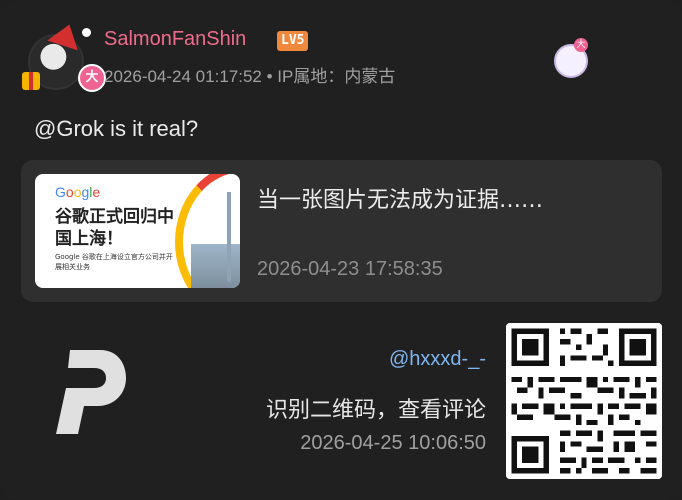 This screenshot has height=500, width=682. What do you see at coordinates (116, 128) in the screenshot?
I see `comment-text: @Grok is it real?` at bounding box center [116, 128].